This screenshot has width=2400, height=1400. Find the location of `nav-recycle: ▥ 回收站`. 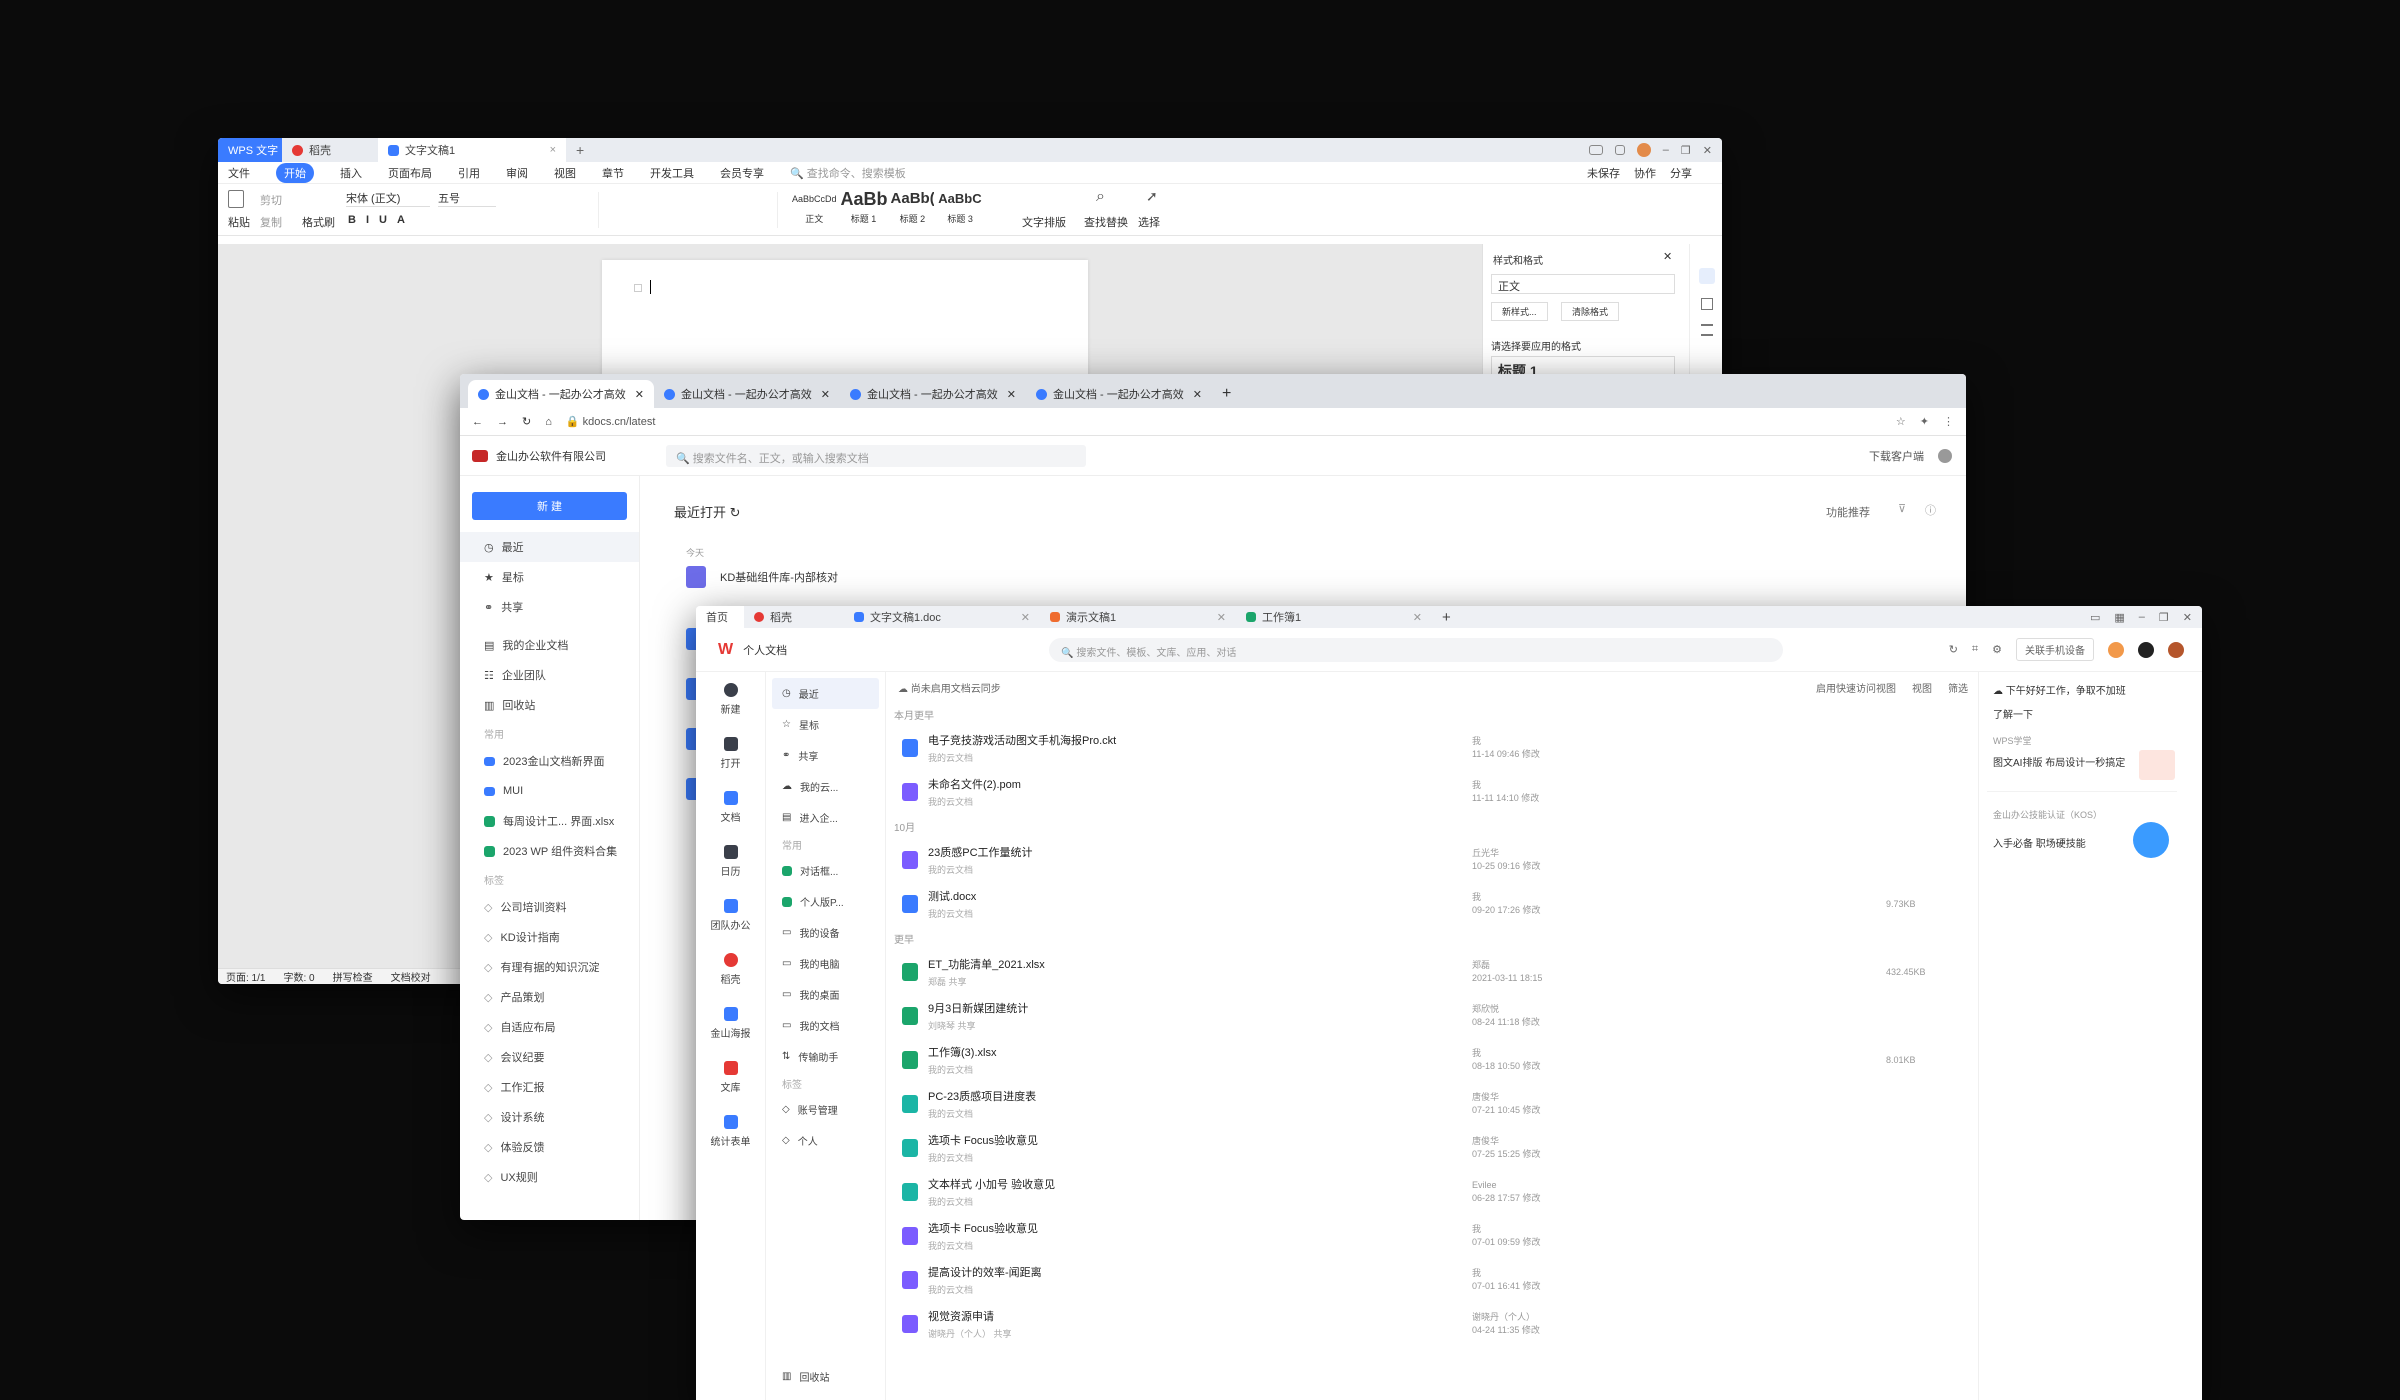

nav-recycle: ▥ 回收站 is located at coordinates (549, 705).